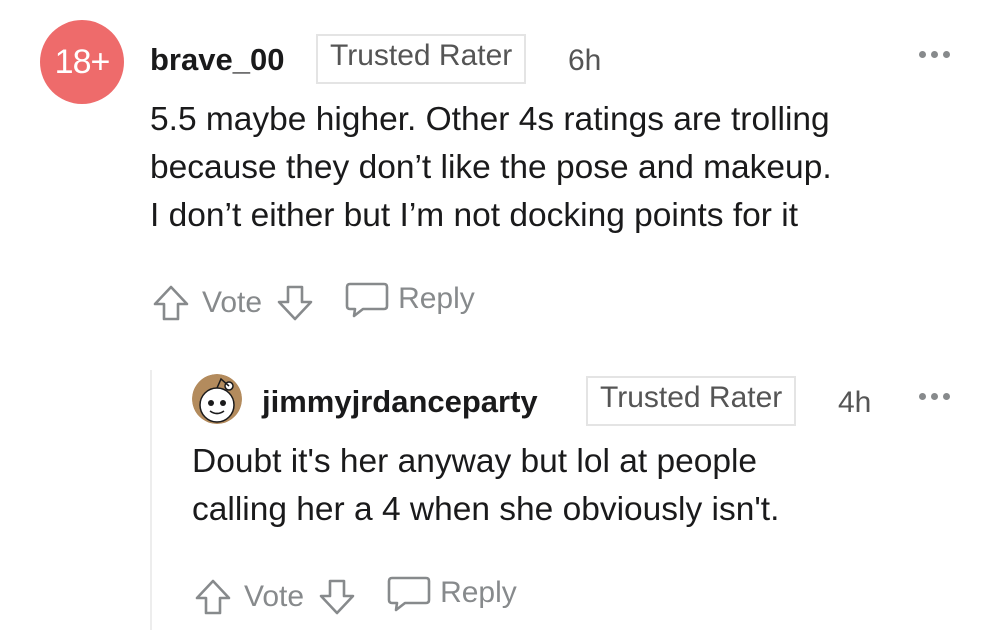 This screenshot has height=641, width=1000. What do you see at coordinates (585, 60) in the screenshot?
I see `comment-timestamp: 6h` at bounding box center [585, 60].